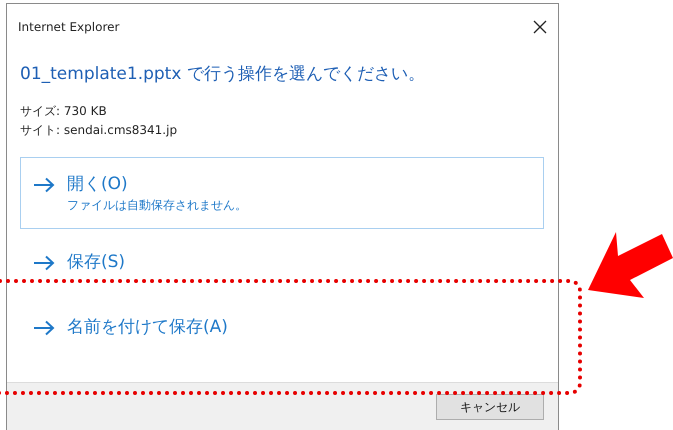 The image size is (673, 430). Describe the element at coordinates (99, 130) in the screenshot. I see `file-detail: サイト: sendai.cms8341.jp` at that location.